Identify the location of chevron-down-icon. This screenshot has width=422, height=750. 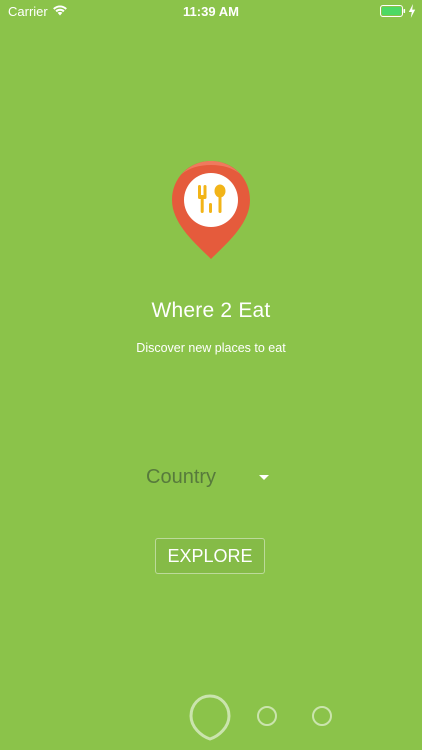
(264, 477).